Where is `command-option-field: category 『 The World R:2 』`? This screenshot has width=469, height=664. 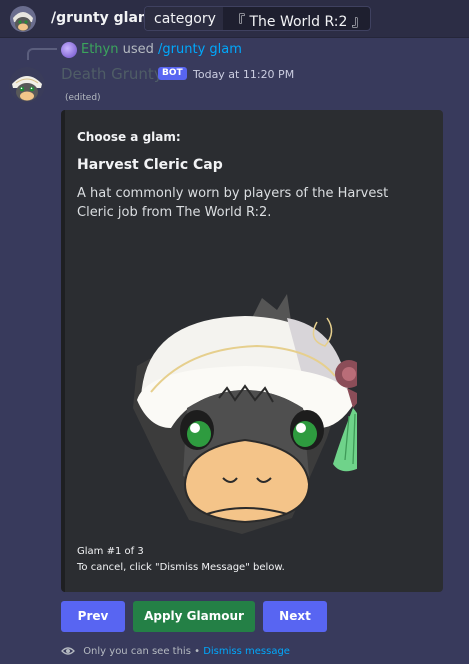 command-option-field: category 『 The World R:2 』 is located at coordinates (257, 18).